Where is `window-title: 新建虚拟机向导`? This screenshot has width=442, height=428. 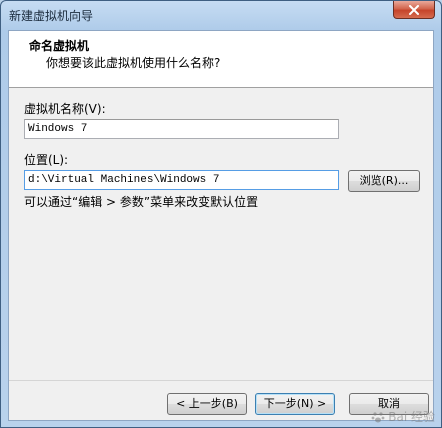
window-title: 新建虚拟机向导 is located at coordinates (51, 16).